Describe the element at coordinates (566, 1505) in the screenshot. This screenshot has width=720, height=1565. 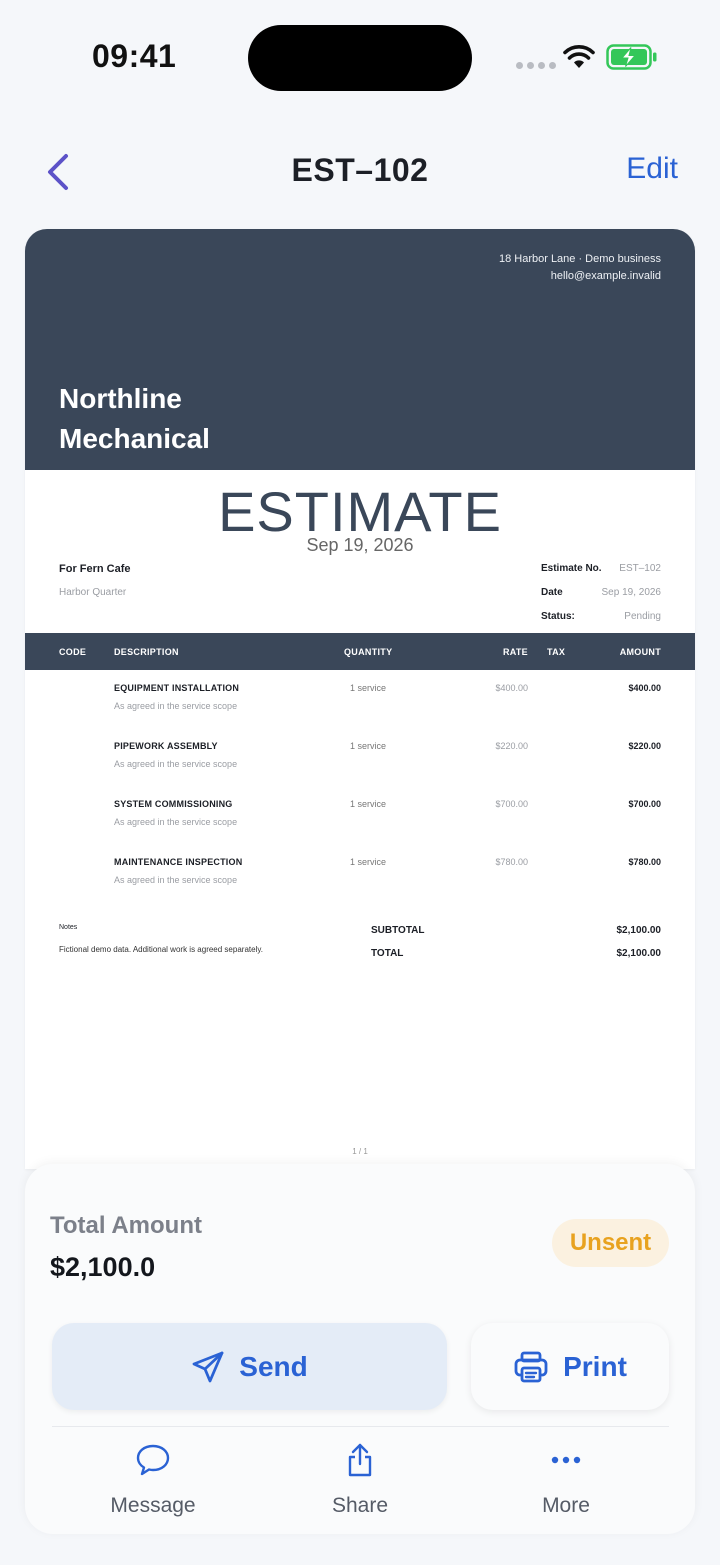
I see `more-label: More` at that location.